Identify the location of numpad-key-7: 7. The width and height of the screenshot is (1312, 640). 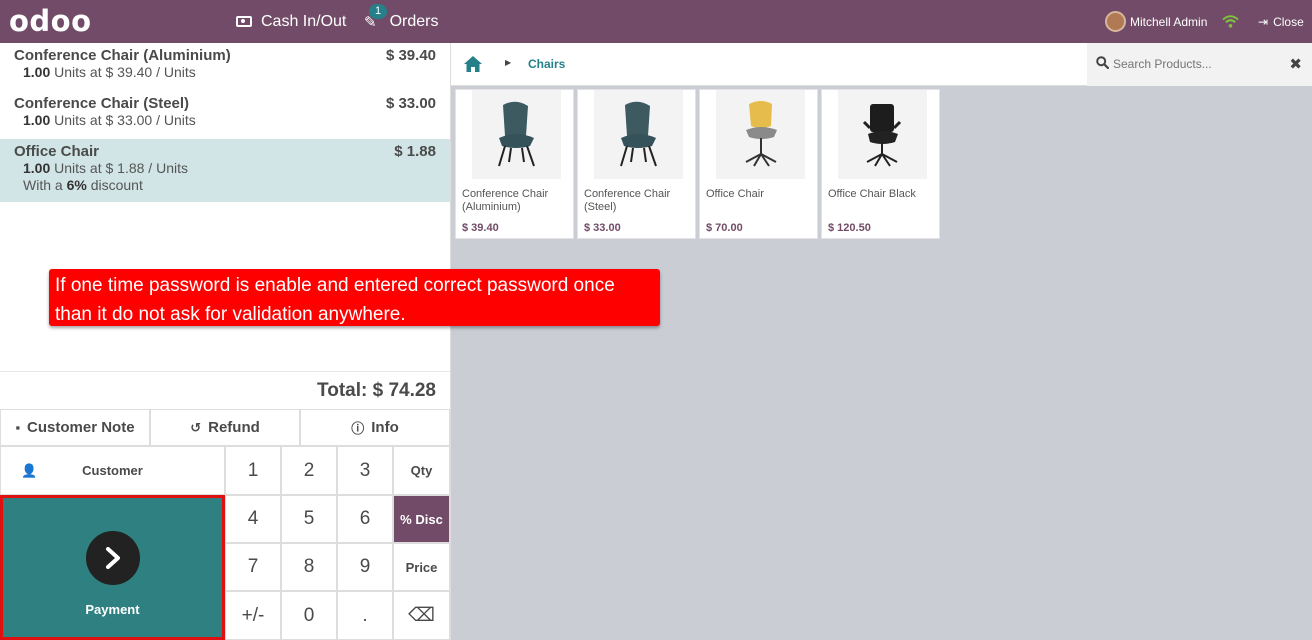
(253, 567).